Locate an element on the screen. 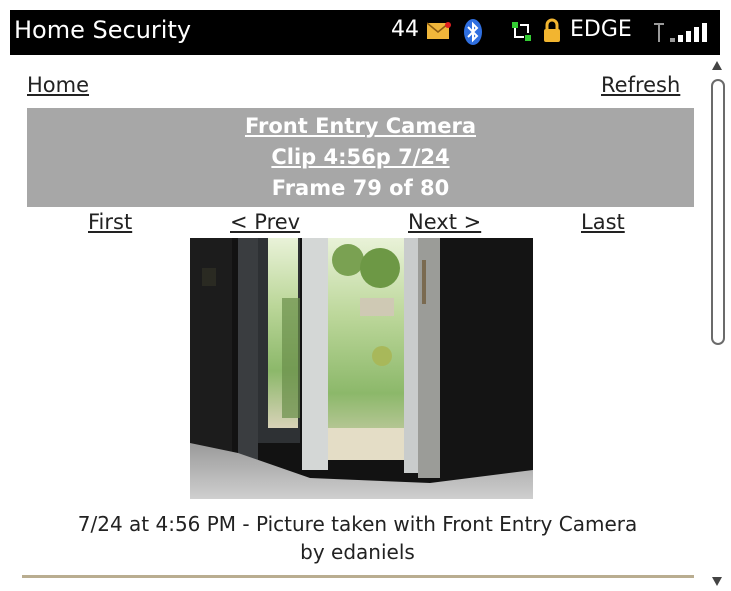 The height and width of the screenshot is (591, 731). signal-strength-icon is located at coordinates (680, 32).